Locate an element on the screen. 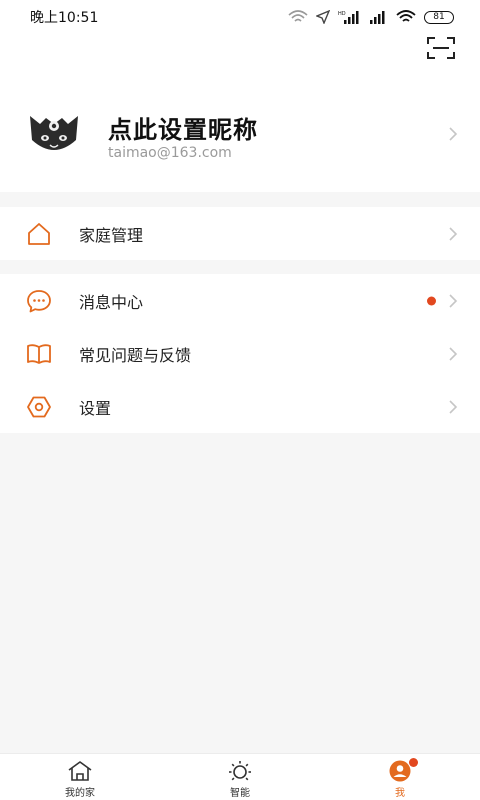  bottom-tab-bar: 我的家 智能 我 is located at coordinates (240, 776).